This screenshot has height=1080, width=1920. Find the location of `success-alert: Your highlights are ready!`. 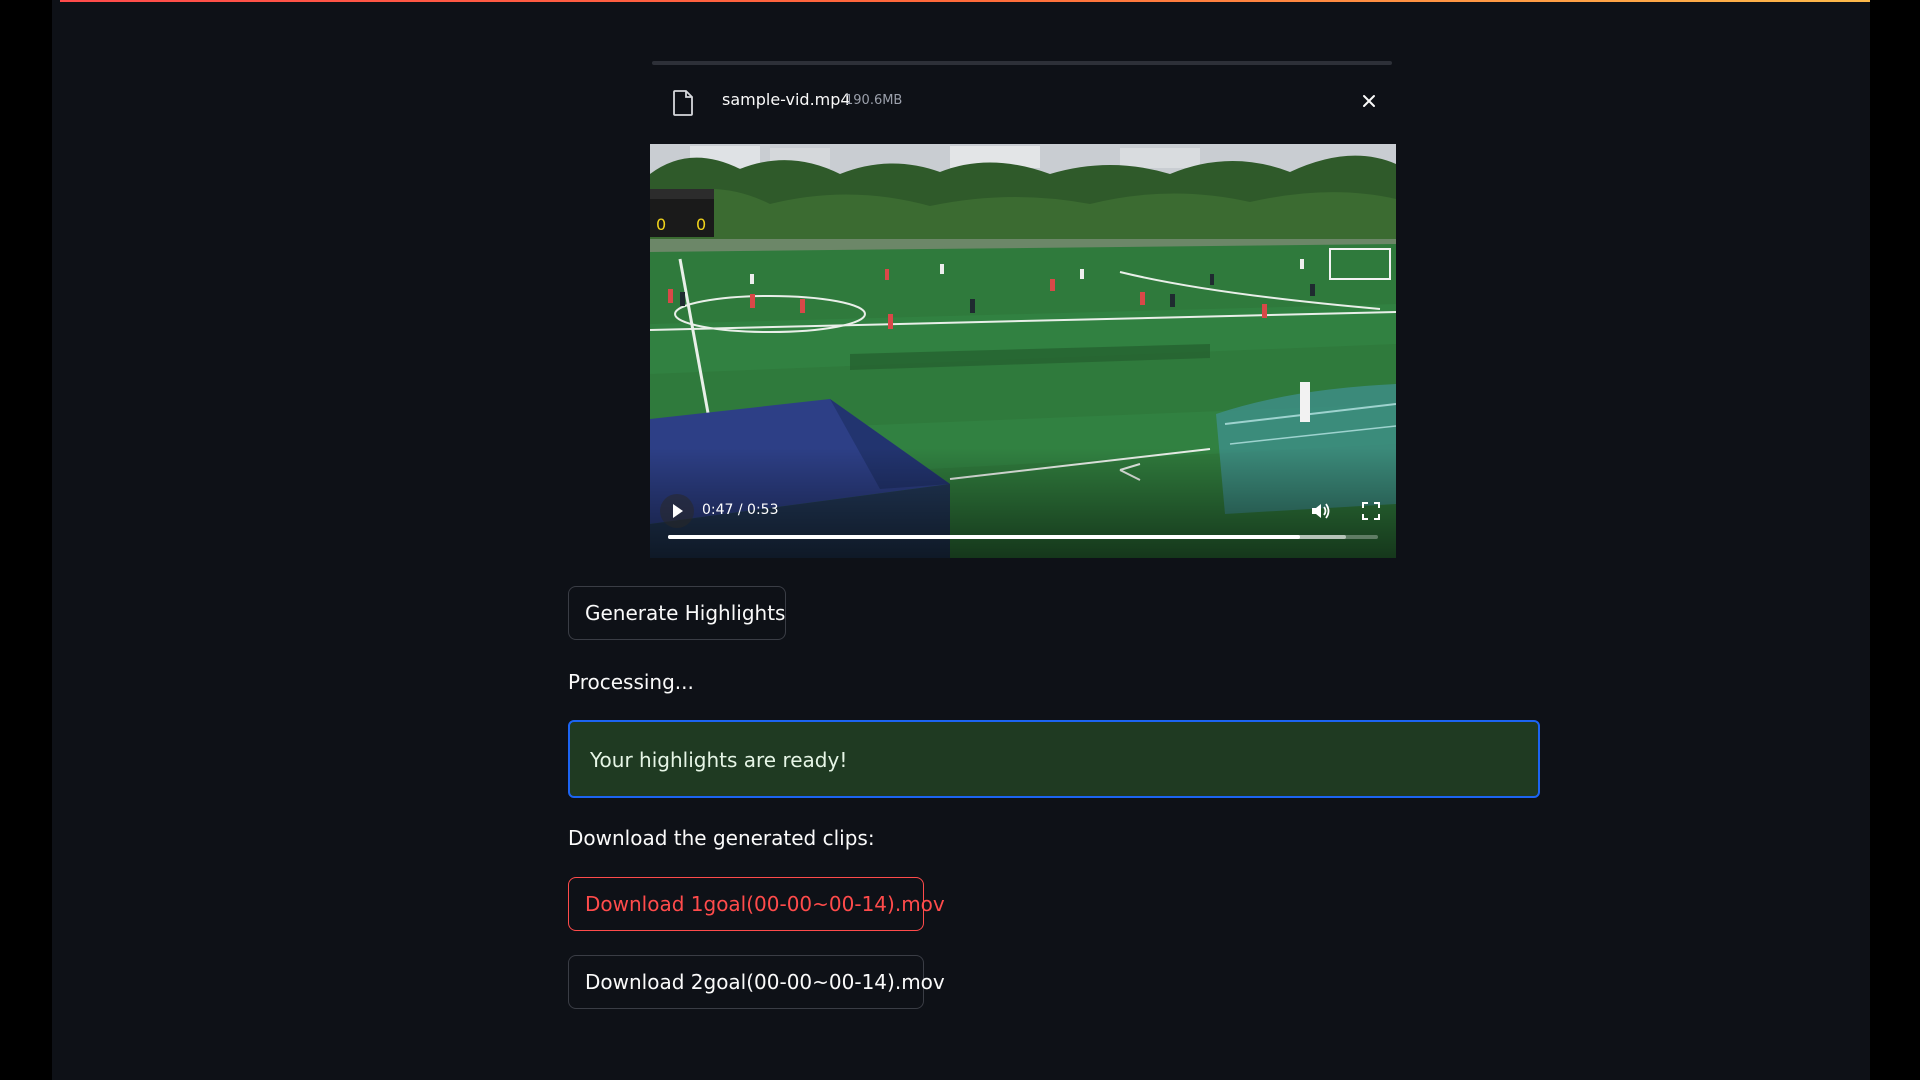

success-alert: Your highlights are ready! is located at coordinates (1054, 759).